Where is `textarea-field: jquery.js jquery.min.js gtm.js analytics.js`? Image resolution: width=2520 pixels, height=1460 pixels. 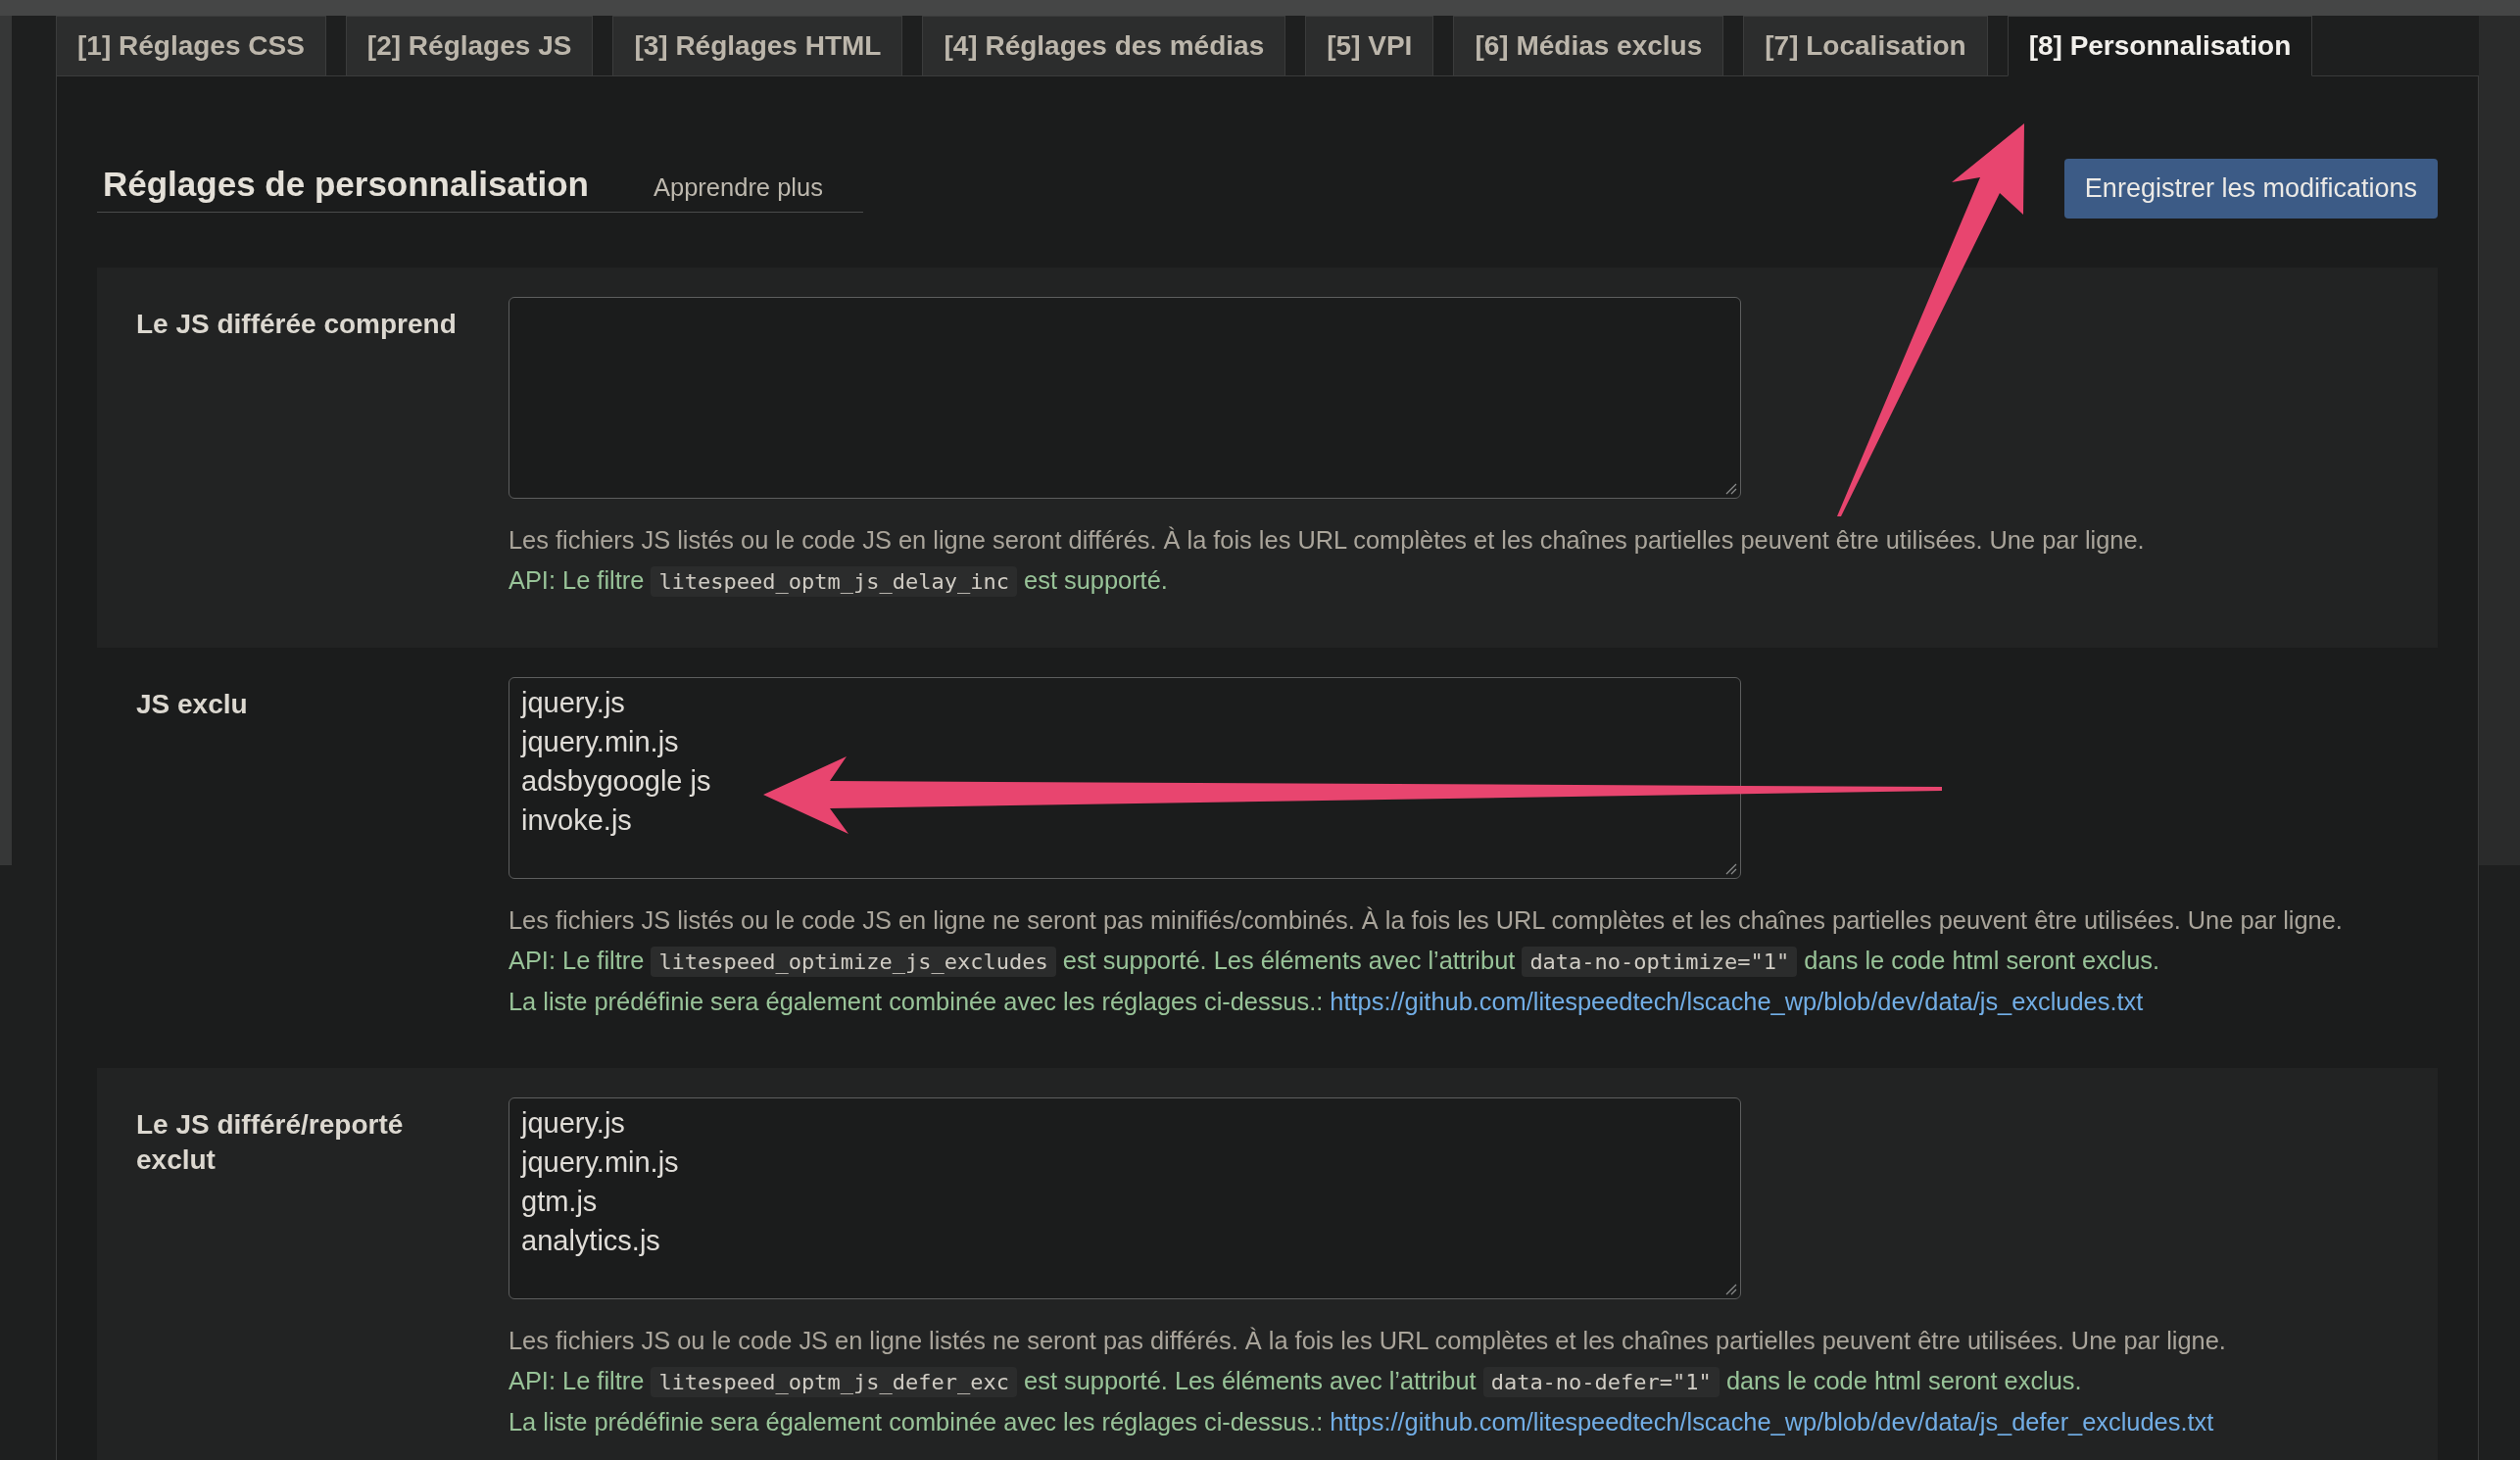 textarea-field: jquery.js jquery.min.js gtm.js analytics.js is located at coordinates (1125, 1198).